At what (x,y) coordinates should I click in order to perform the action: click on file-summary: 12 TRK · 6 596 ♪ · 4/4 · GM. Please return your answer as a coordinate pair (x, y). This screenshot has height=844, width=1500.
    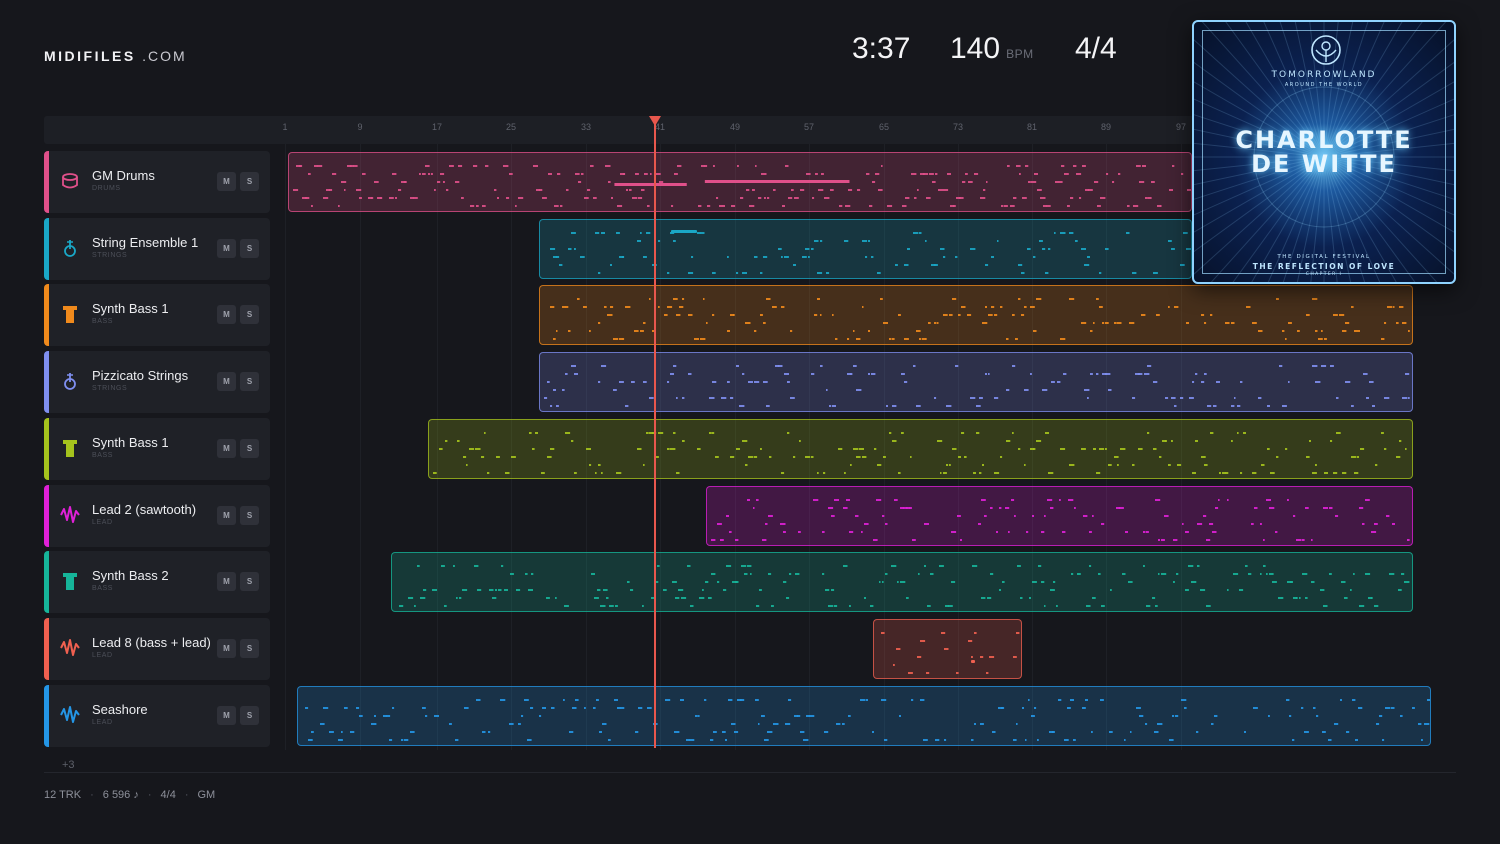
    Looking at the image, I should click on (129, 795).